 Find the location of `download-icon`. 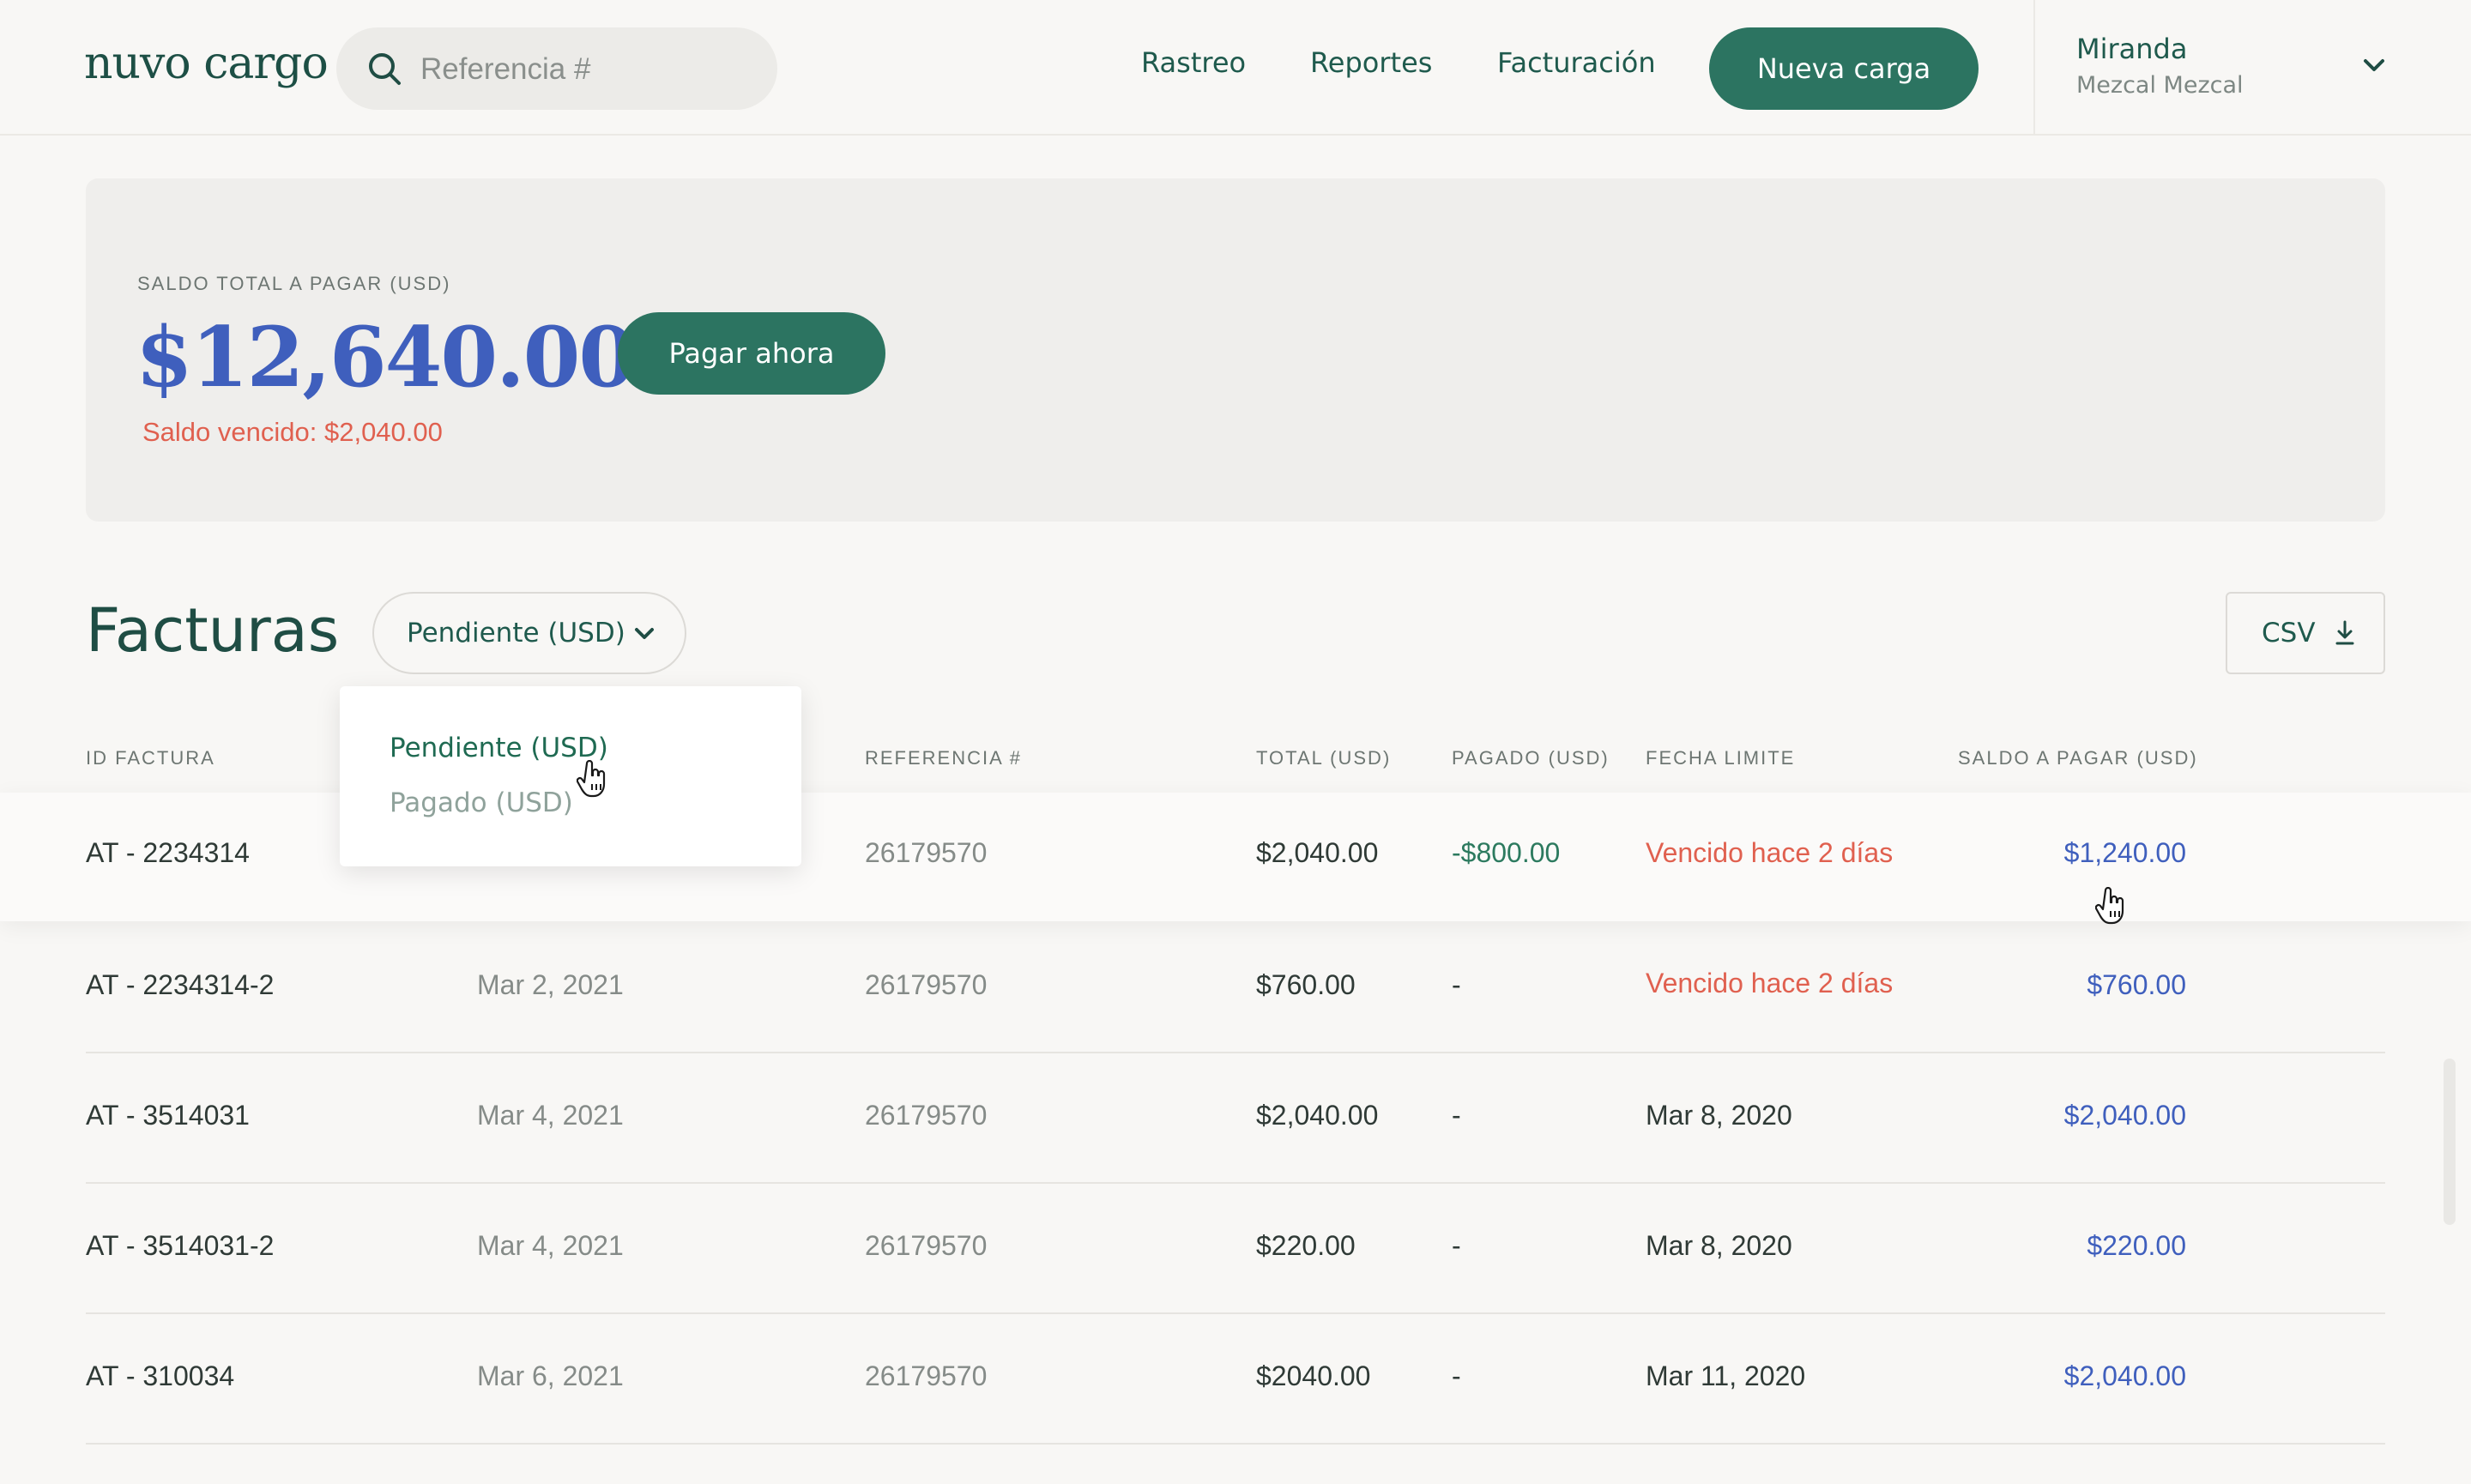

download-icon is located at coordinates (2344, 632).